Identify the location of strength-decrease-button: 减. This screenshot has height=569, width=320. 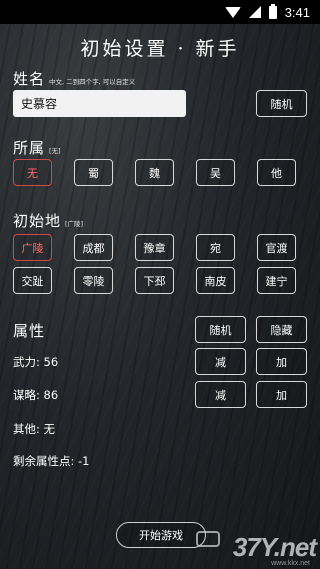
(220, 361).